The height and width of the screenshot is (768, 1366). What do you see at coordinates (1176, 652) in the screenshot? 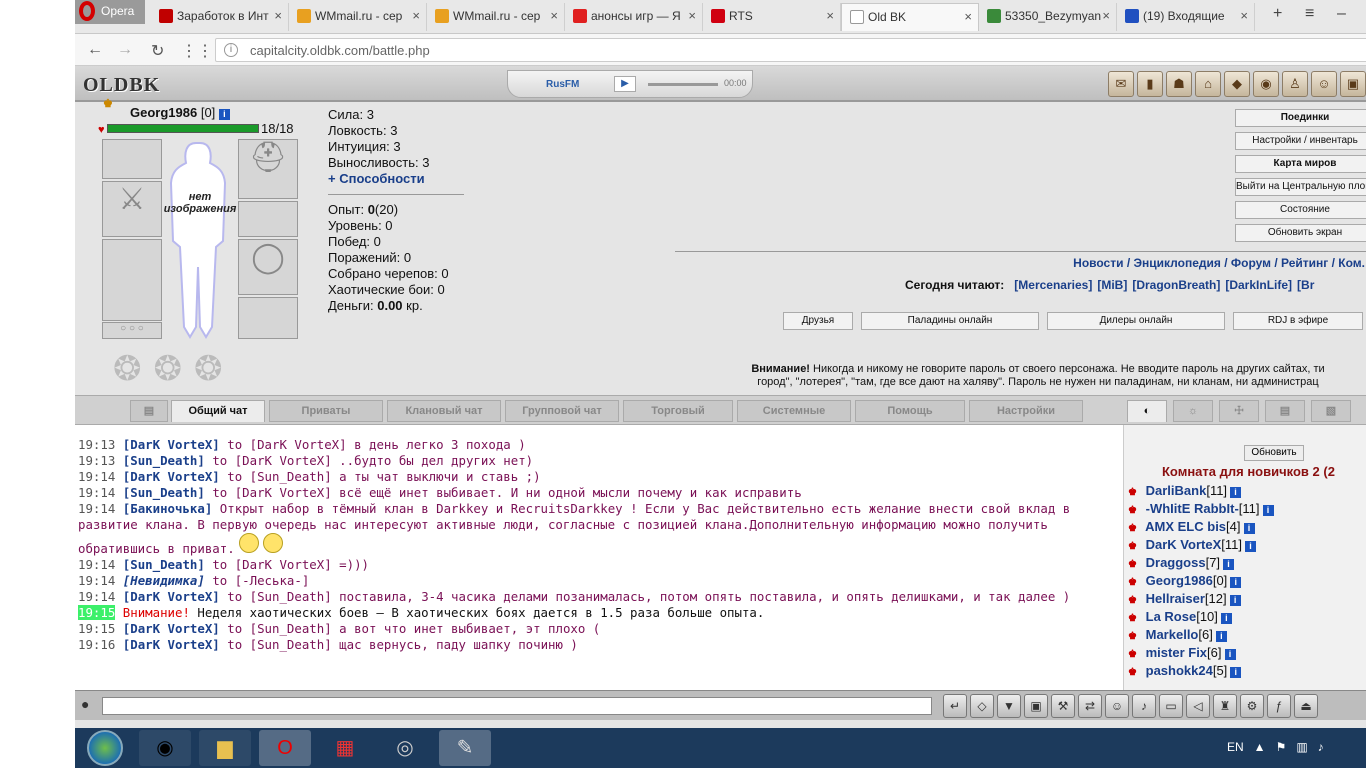
I see `user-name: mister Fix` at bounding box center [1176, 652].